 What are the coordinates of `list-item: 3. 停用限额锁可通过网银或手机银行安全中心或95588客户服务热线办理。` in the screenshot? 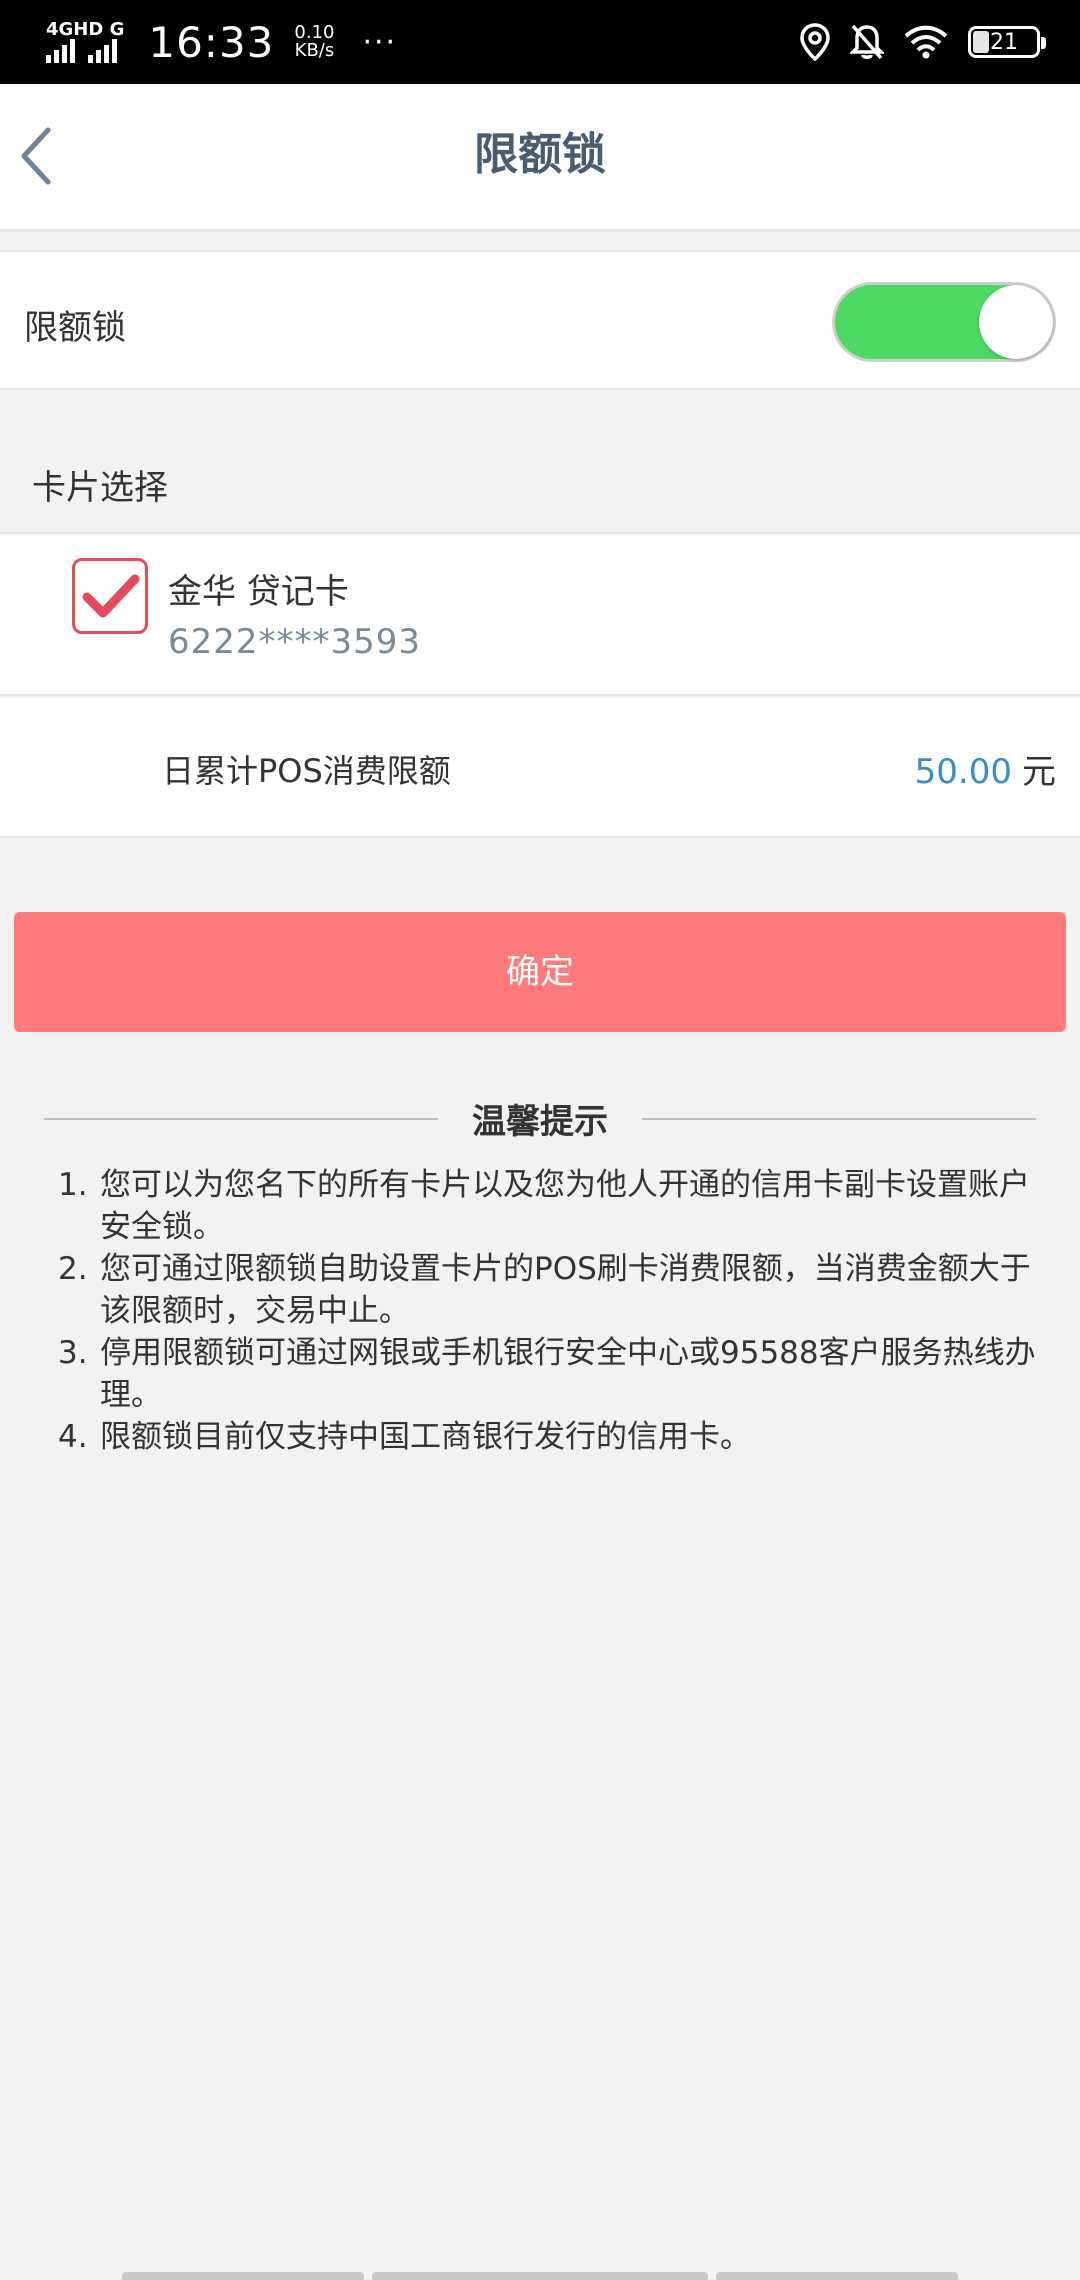 It's located at (548, 1374).